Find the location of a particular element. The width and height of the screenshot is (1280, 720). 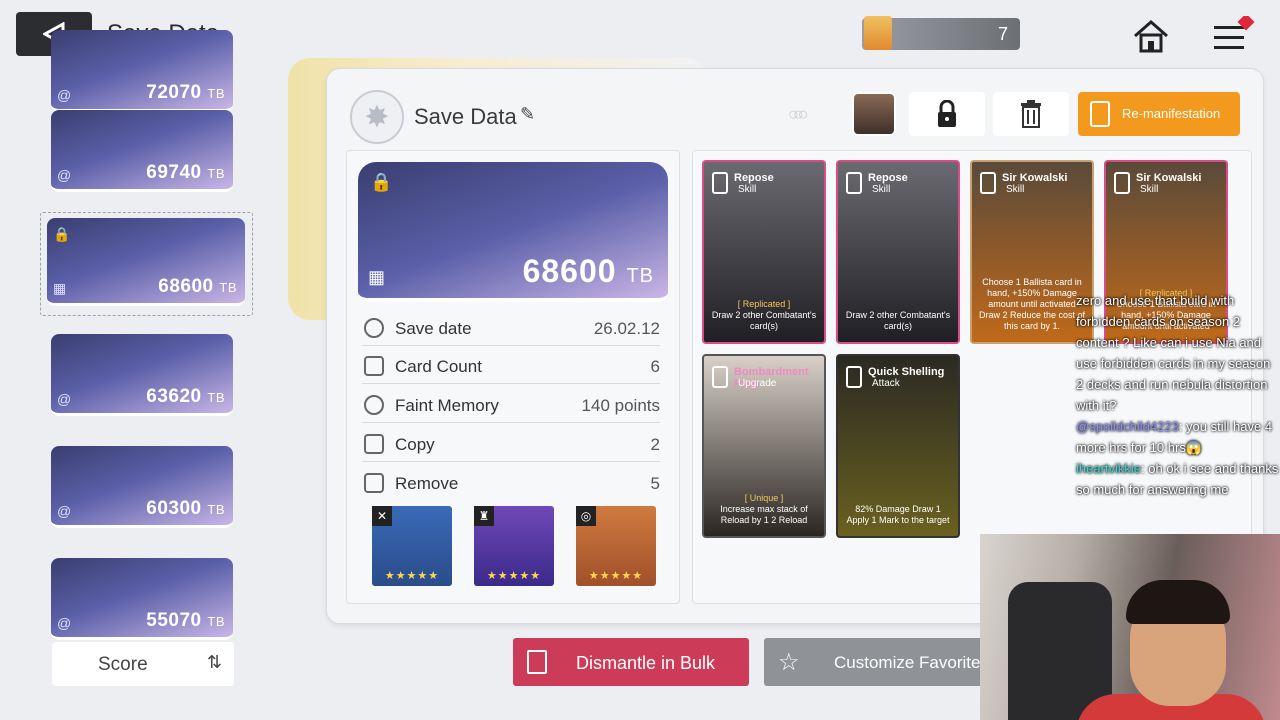

save-slot-item: @ 60300 TB is located at coordinates (142, 487).